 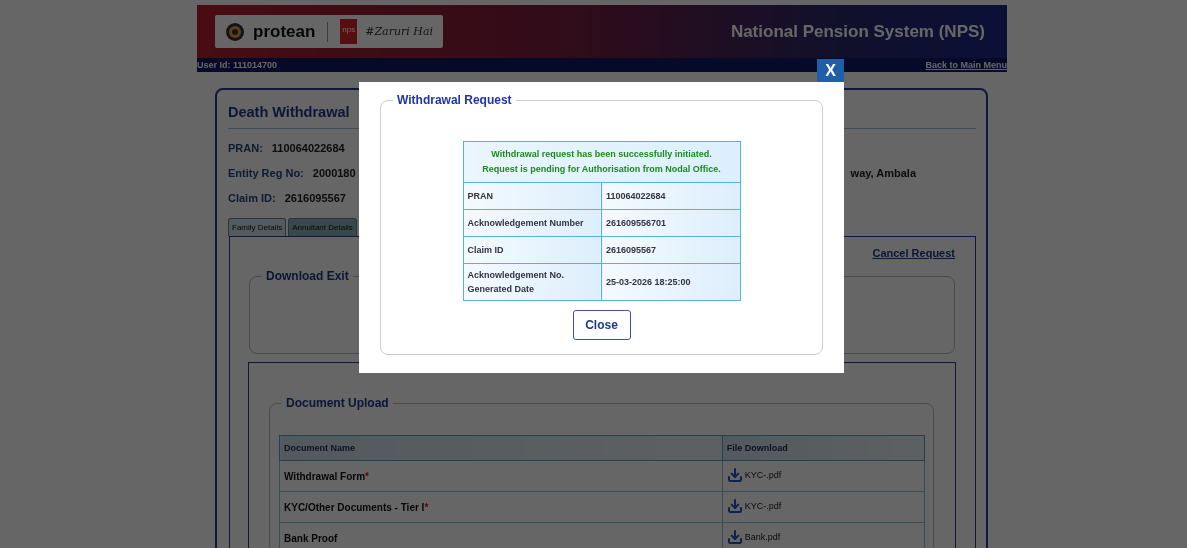 I want to click on table-cell: Bank Proof, so click(x=501, y=535).